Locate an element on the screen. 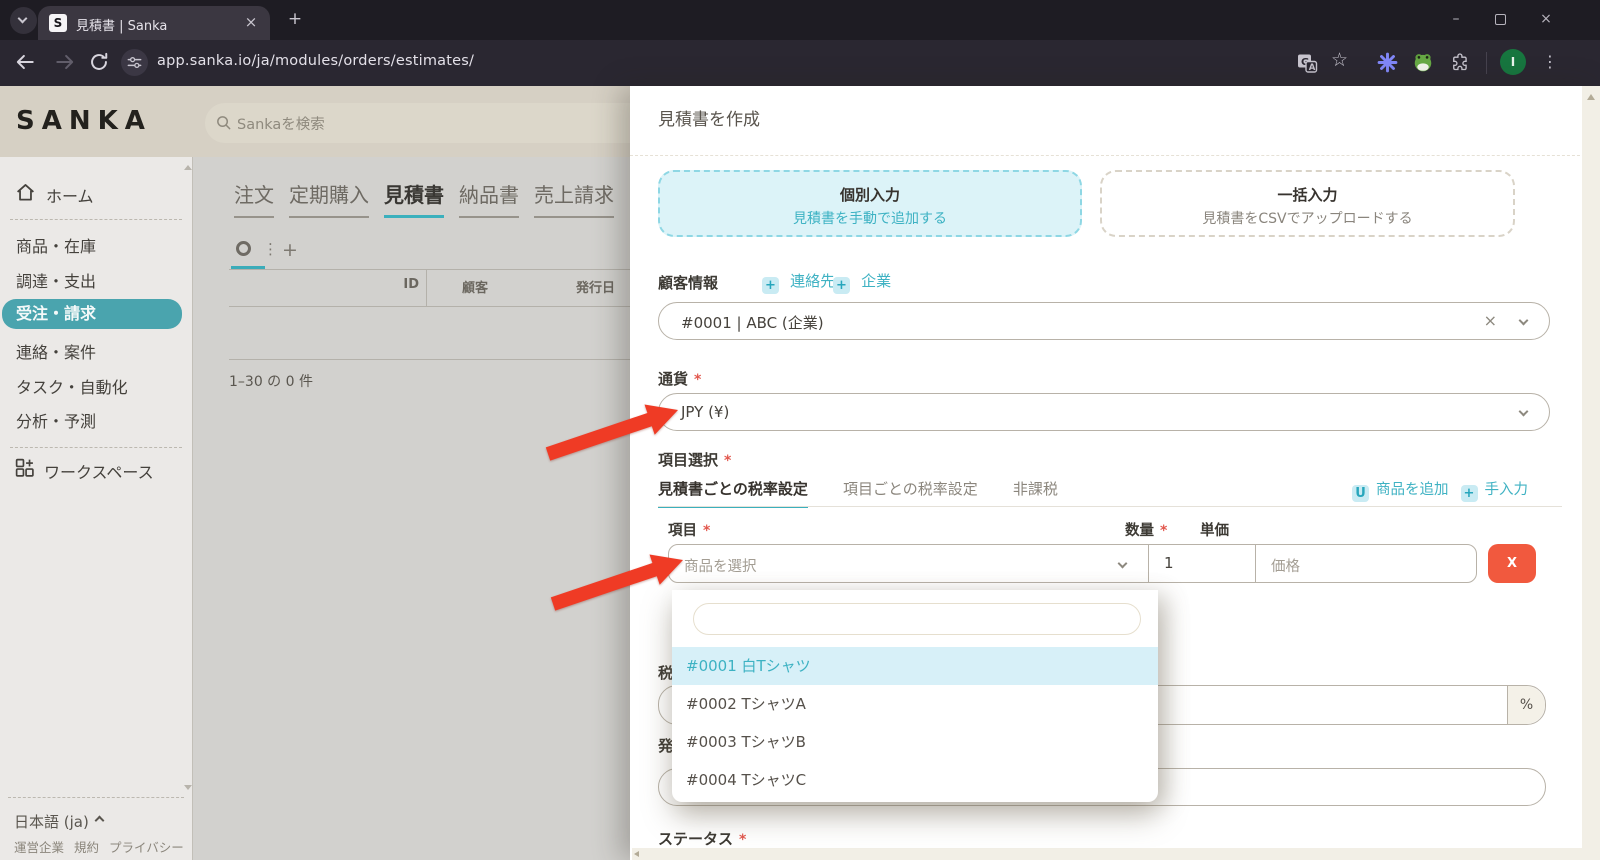 The height and width of the screenshot is (860, 1600). entry-mode-individual-card: 個別入力 見積書を手動で追加する is located at coordinates (870, 203).